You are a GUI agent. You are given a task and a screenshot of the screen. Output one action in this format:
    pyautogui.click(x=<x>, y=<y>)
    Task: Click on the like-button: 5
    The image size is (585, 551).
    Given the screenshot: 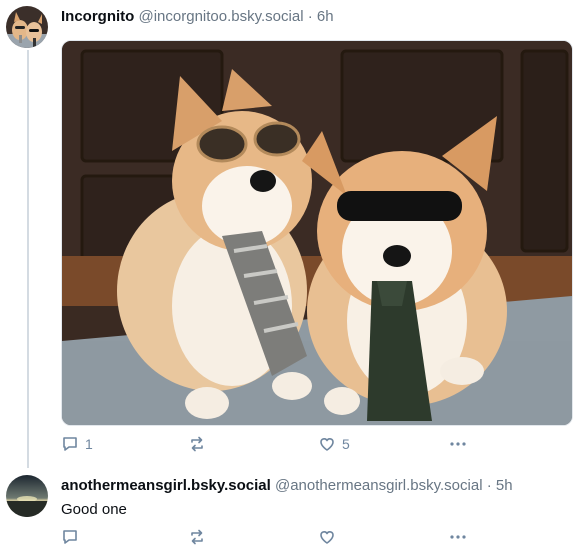 What is the action you would take?
    pyautogui.click(x=334, y=444)
    